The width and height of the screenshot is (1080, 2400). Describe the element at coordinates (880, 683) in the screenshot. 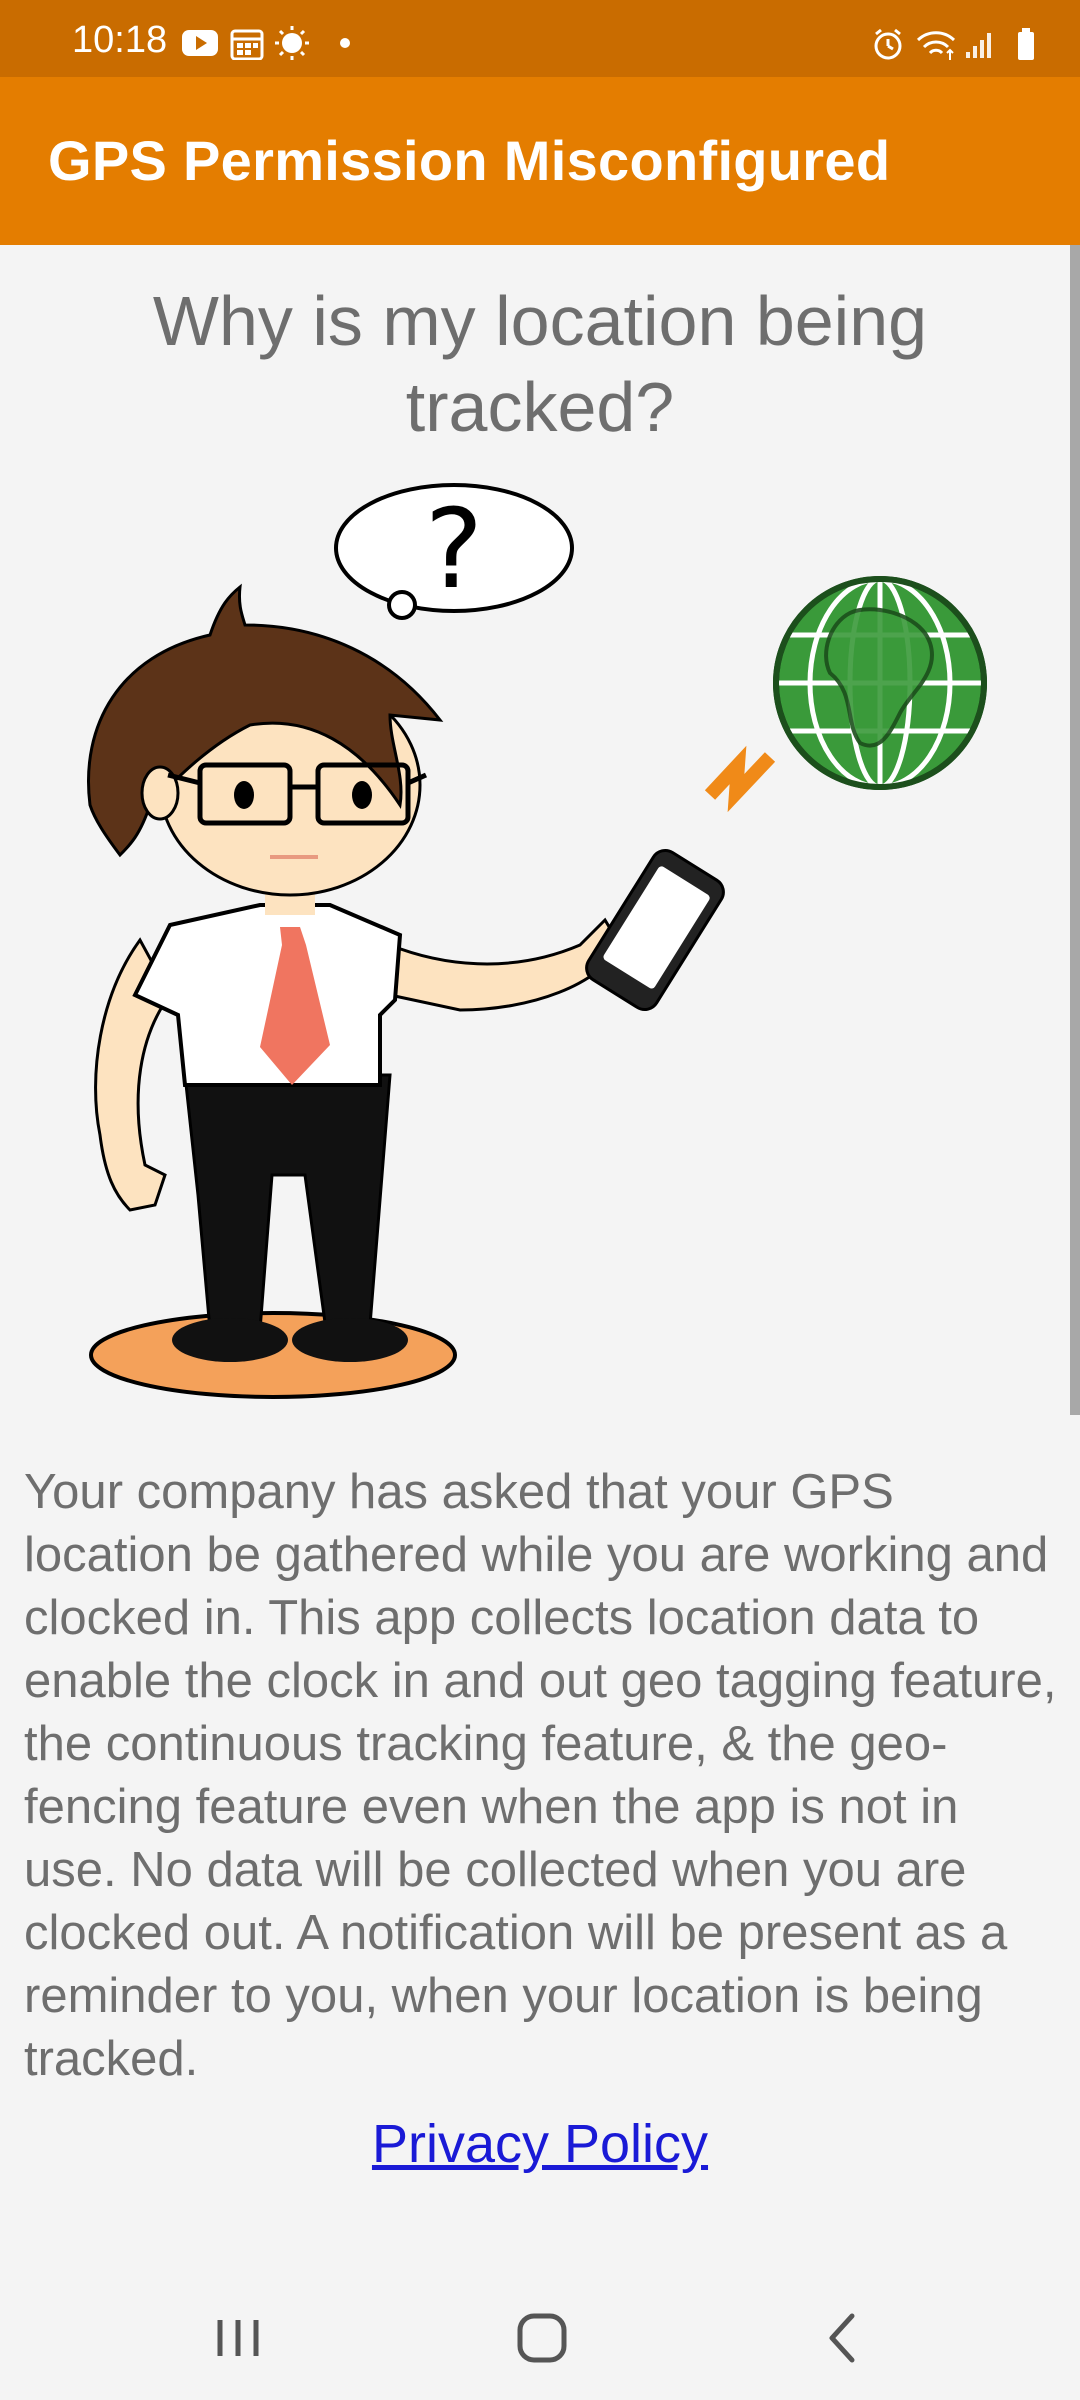

I see `globe-icon` at that location.